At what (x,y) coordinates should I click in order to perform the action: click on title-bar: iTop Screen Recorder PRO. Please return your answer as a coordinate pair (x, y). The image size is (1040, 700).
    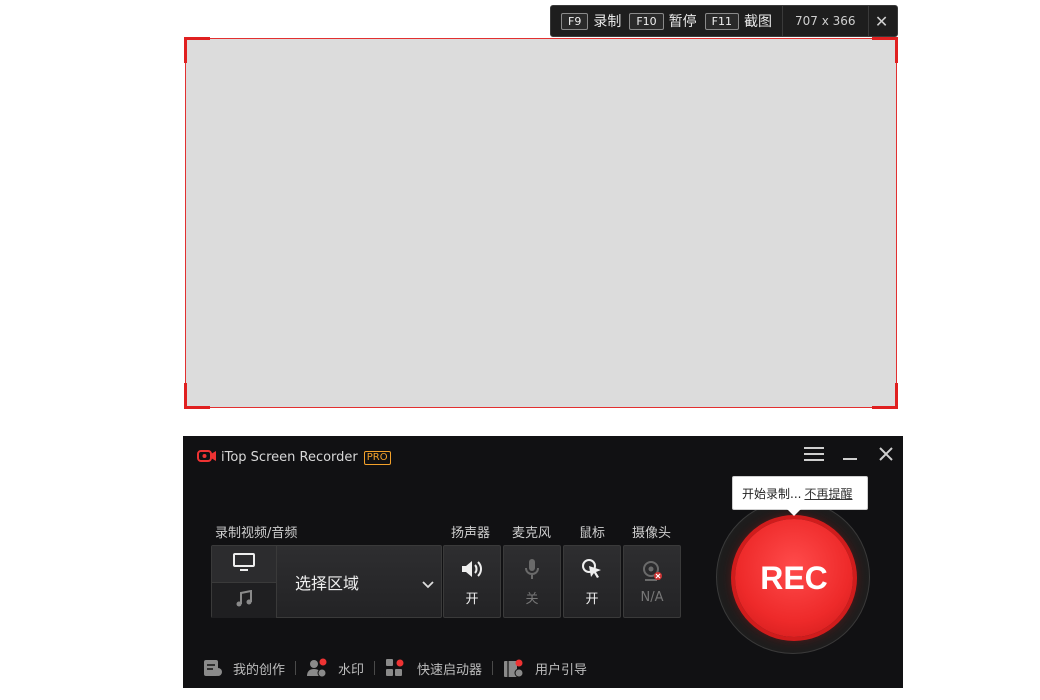
    Looking at the image, I should click on (294, 457).